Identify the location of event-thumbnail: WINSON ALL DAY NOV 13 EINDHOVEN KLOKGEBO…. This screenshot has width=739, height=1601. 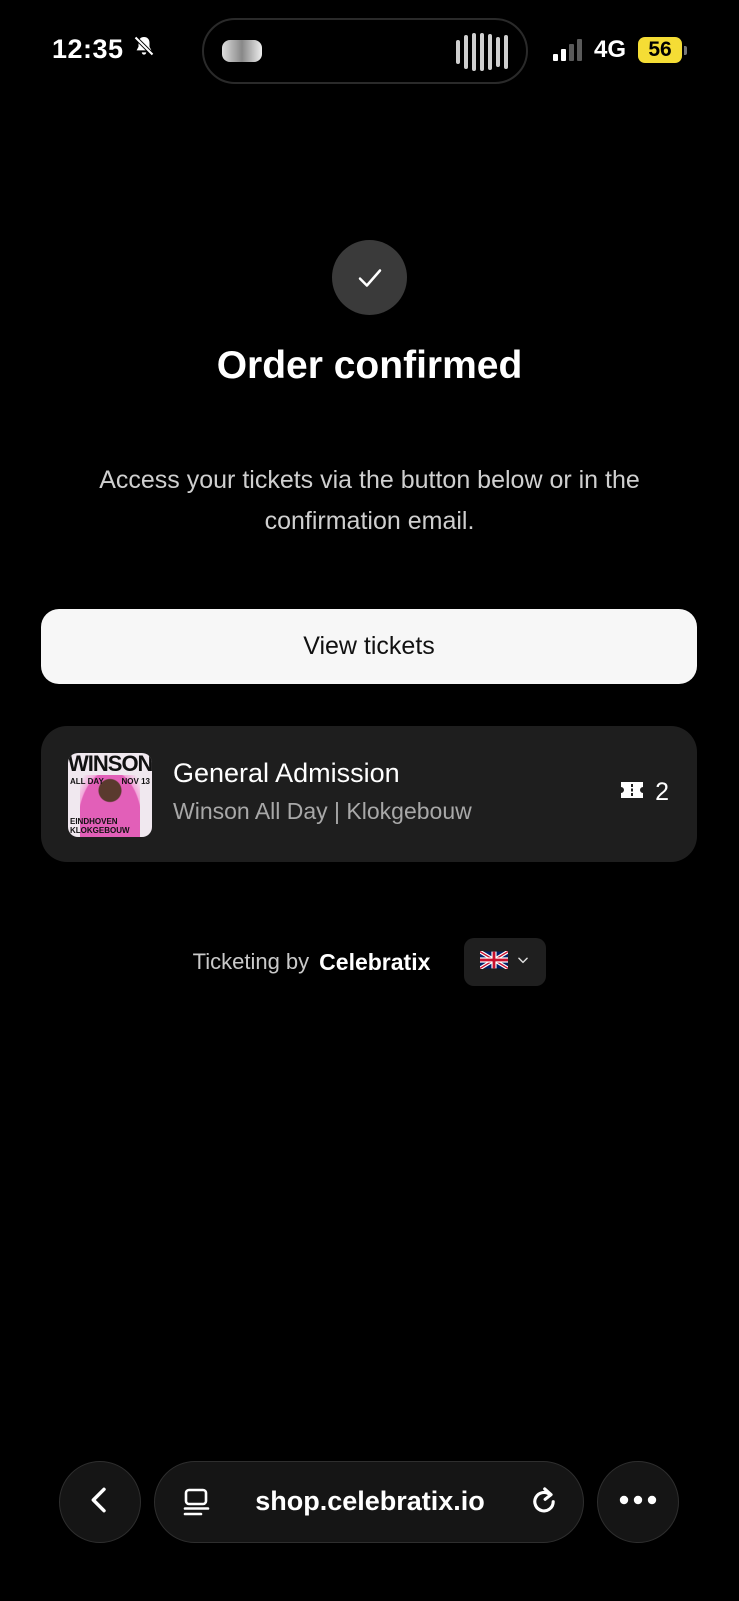
(110, 795).